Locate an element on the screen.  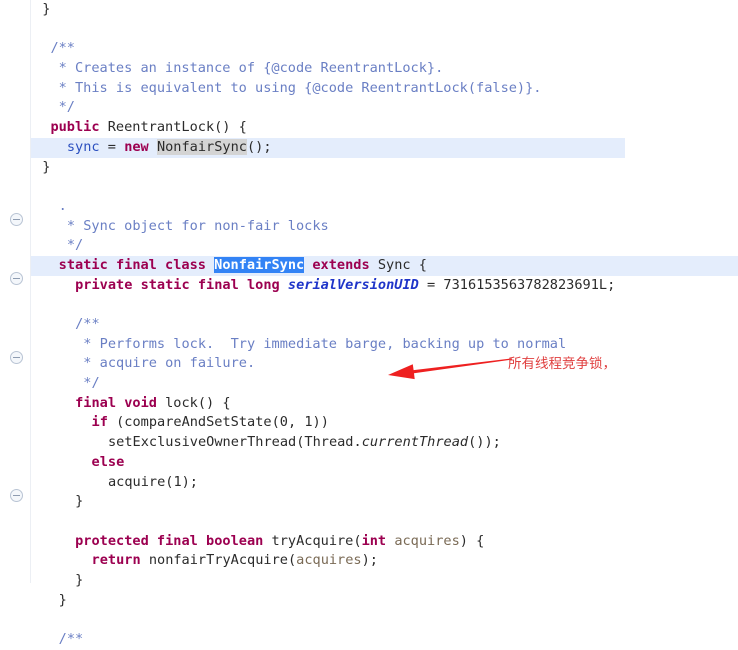
code-token: currentThread is located at coordinates (415, 442).